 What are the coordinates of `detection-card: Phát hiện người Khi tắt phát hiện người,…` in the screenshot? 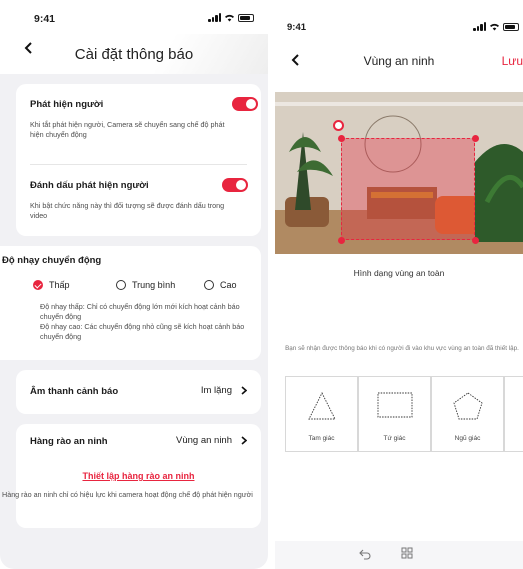 It's located at (138, 160).